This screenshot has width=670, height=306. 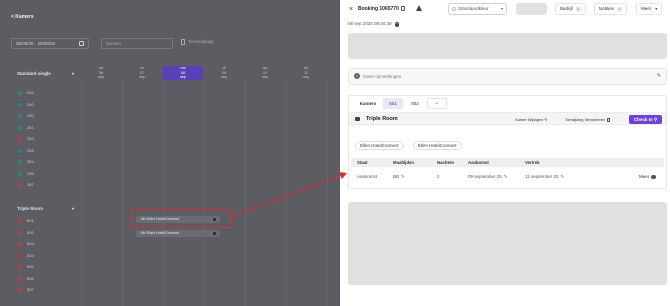 I want to click on booking-bar: Mr Ellen HotelConnect, so click(x=178, y=233).